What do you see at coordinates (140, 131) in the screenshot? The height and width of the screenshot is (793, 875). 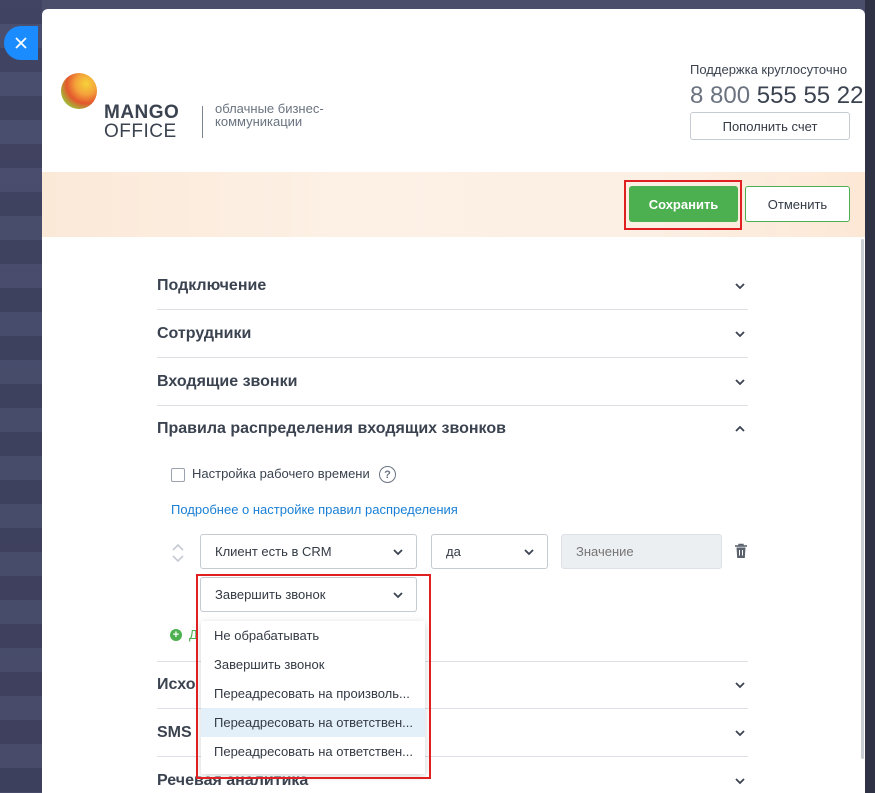 I see `brand-name-bottom: OFFICE` at bounding box center [140, 131].